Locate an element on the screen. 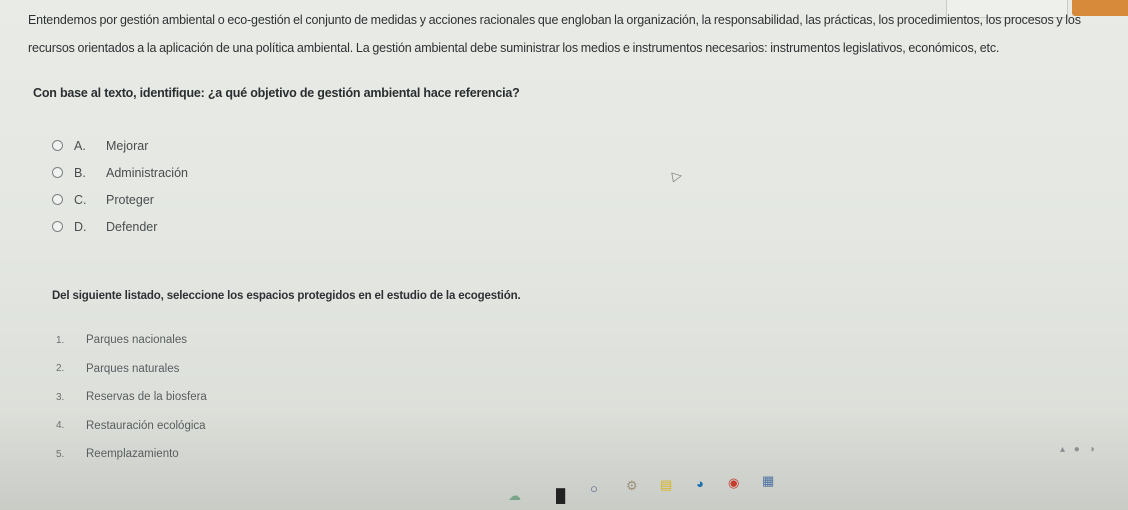 This screenshot has width=1128, height=510. tray-icons: ▴ ● ◑ is located at coordinates (1079, 449).